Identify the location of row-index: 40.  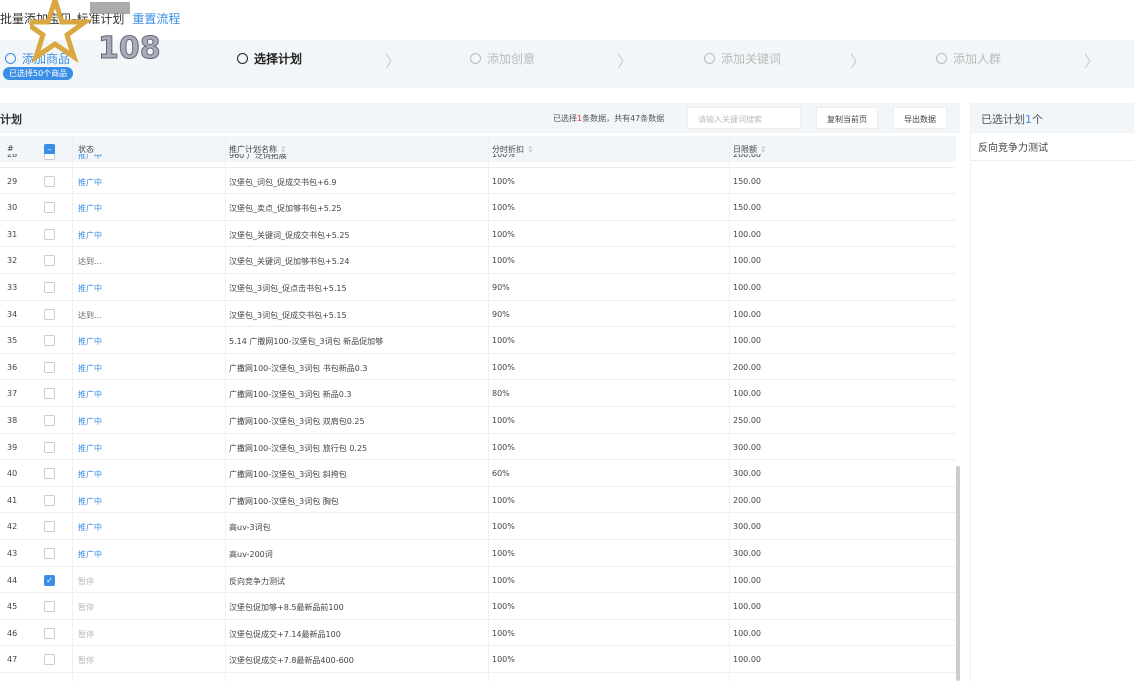
(12, 474).